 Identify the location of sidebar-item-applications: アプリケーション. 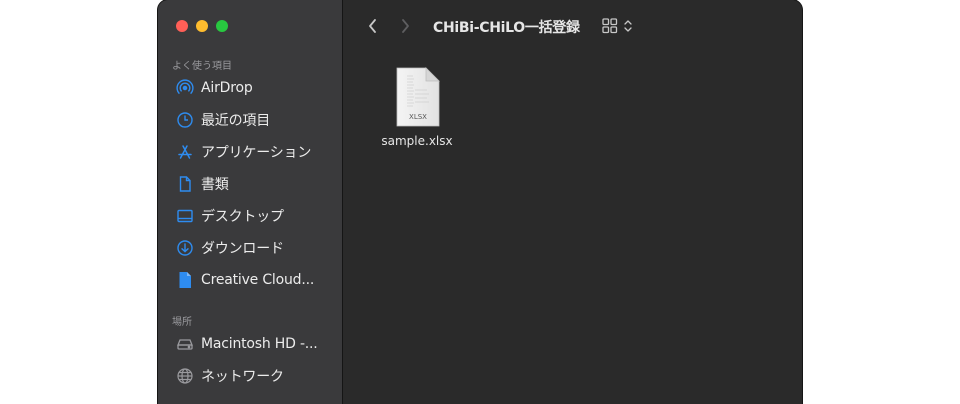
(250, 152).